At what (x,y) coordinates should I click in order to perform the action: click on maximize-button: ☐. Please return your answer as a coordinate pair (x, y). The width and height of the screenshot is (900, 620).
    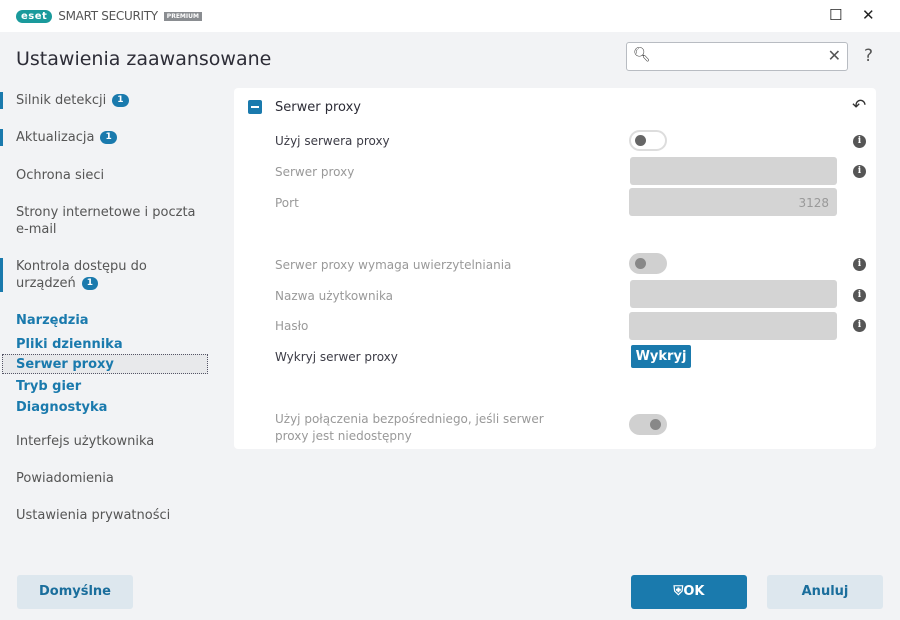
    Looking at the image, I should click on (835, 15).